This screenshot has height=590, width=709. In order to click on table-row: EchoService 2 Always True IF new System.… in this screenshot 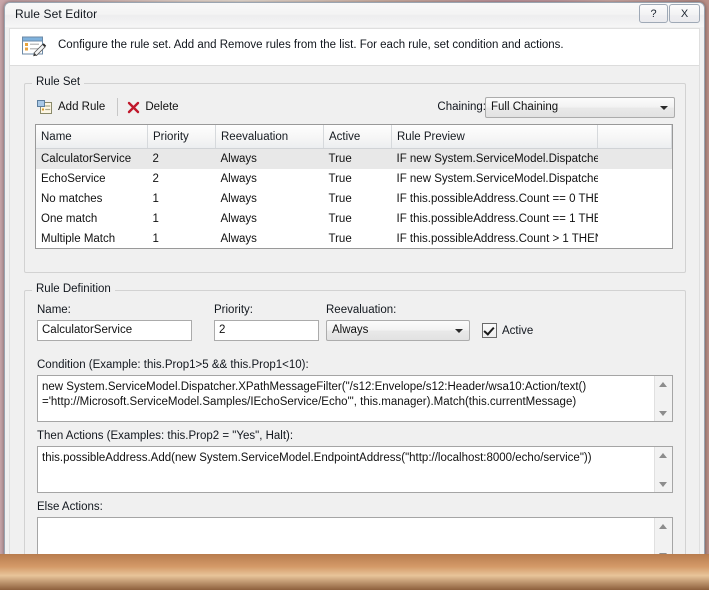, I will do `click(354, 179)`.